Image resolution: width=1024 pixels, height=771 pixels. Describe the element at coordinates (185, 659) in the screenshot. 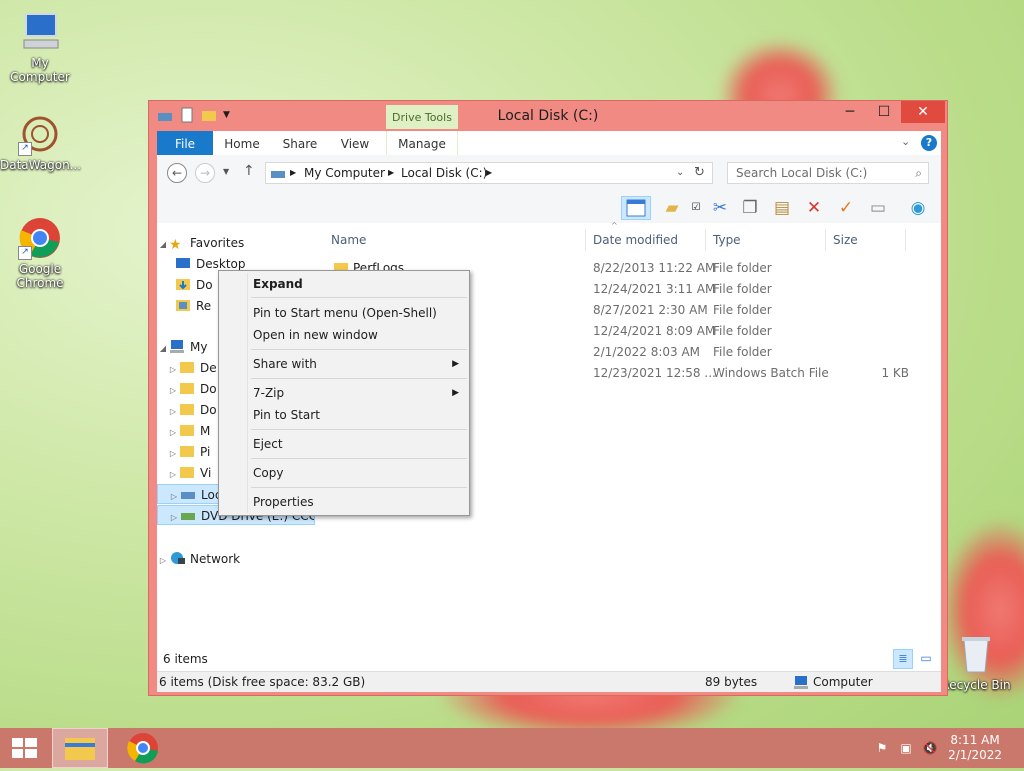

I see `item-count: 6 items` at that location.